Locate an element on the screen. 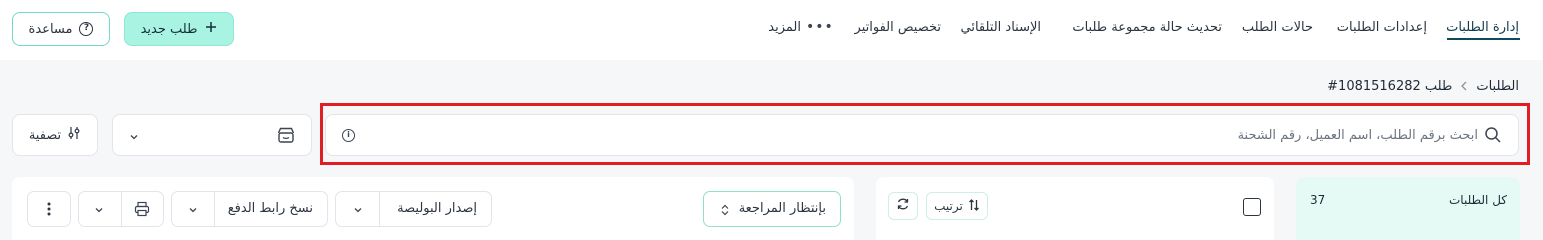  issue-waybill-split-button: إصدار البوليصة is located at coordinates (413, 209).